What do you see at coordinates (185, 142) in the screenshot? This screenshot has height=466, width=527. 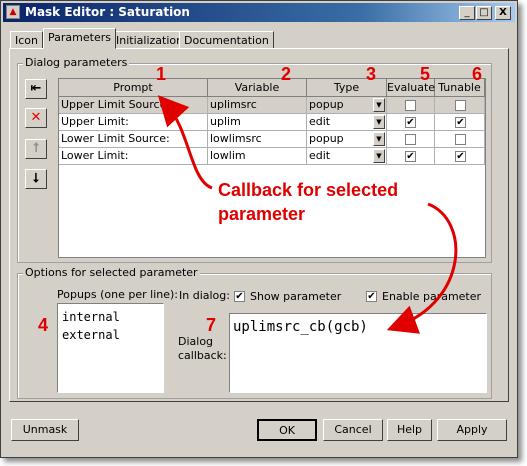 I see `arrow-to-selected-row` at bounding box center [185, 142].